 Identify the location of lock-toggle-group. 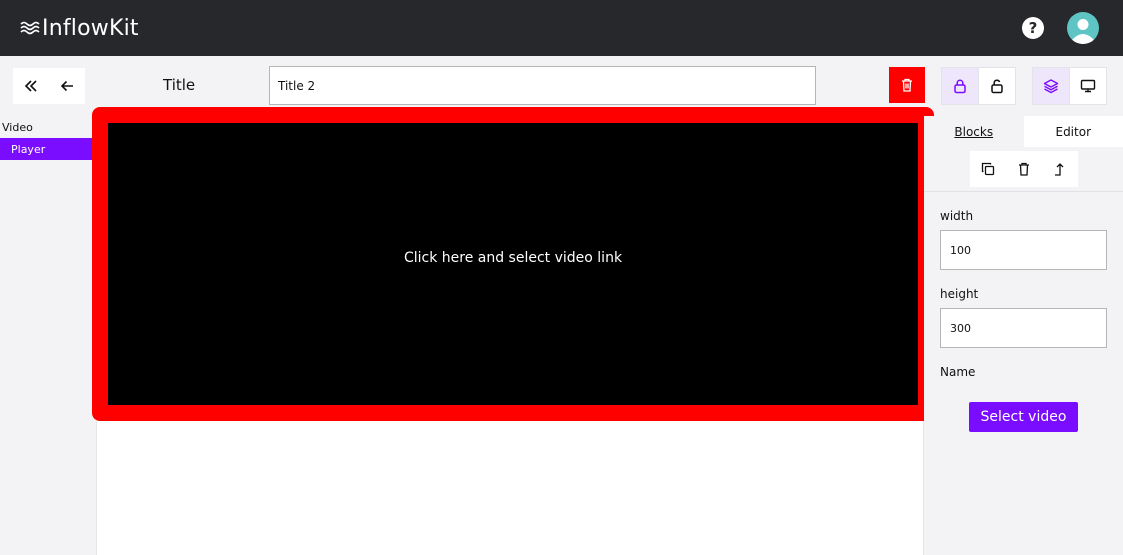
(978, 86).